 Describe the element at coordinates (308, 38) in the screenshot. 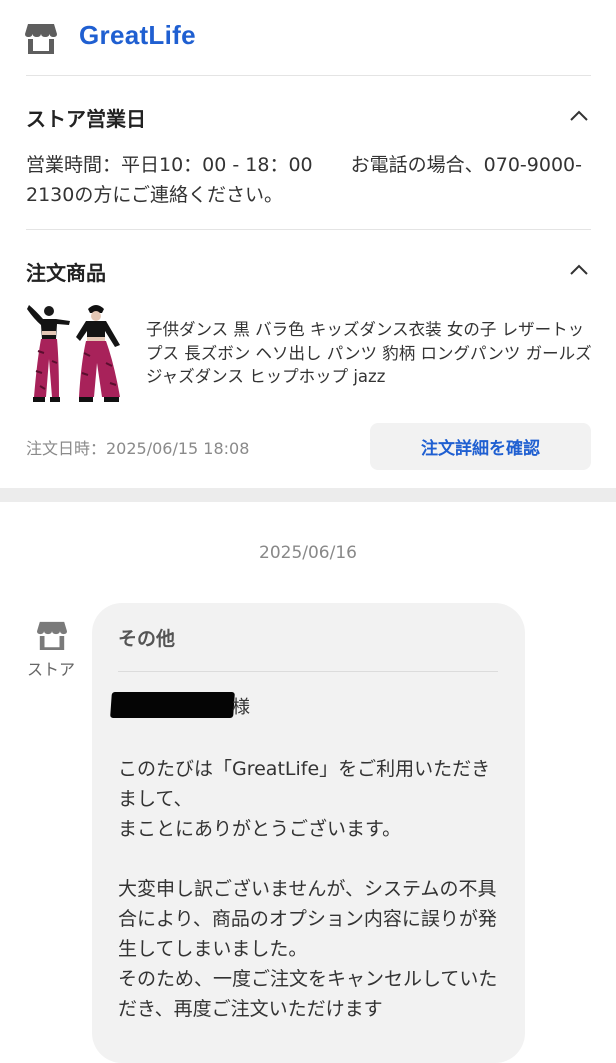

I see `store-header: GreatLife` at that location.